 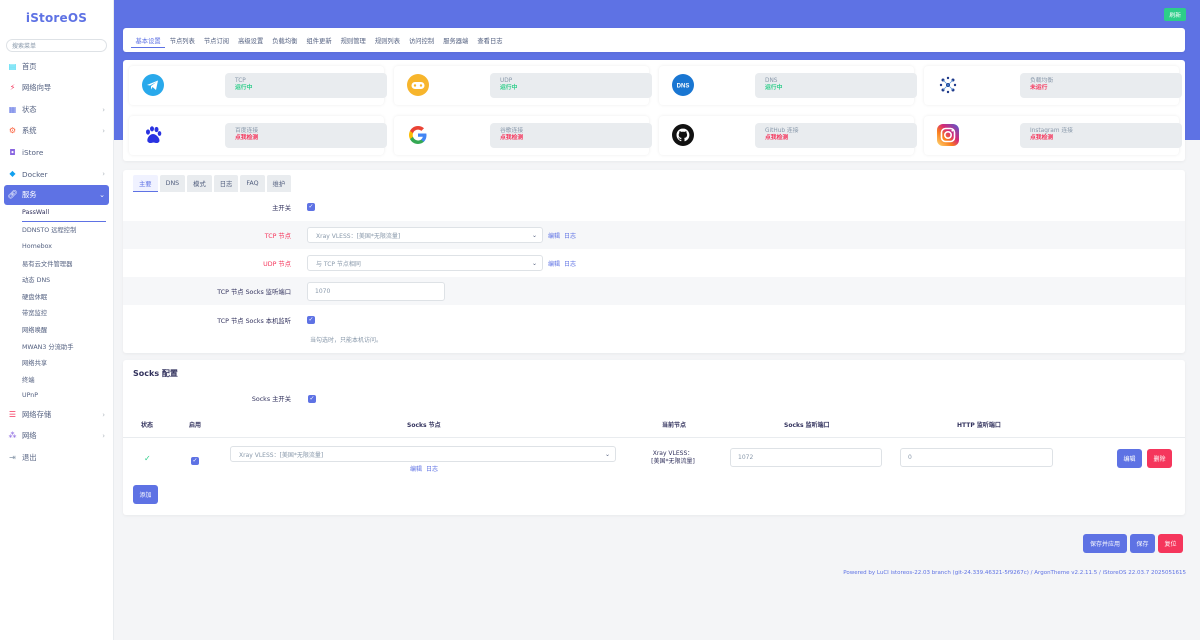 What do you see at coordinates (29, 194) in the screenshot?
I see `sidebar-item-label: 服务` at bounding box center [29, 194].